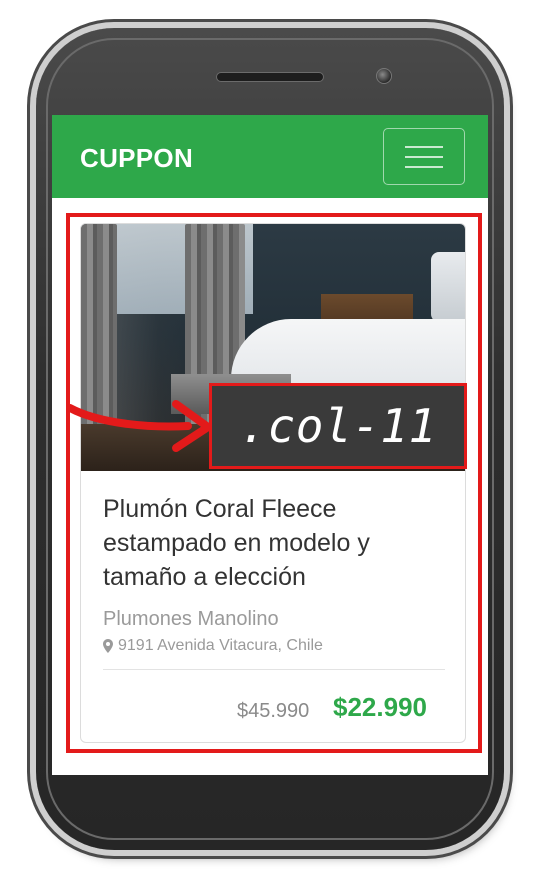  I want to click on original-price: $45.990, so click(273, 711).